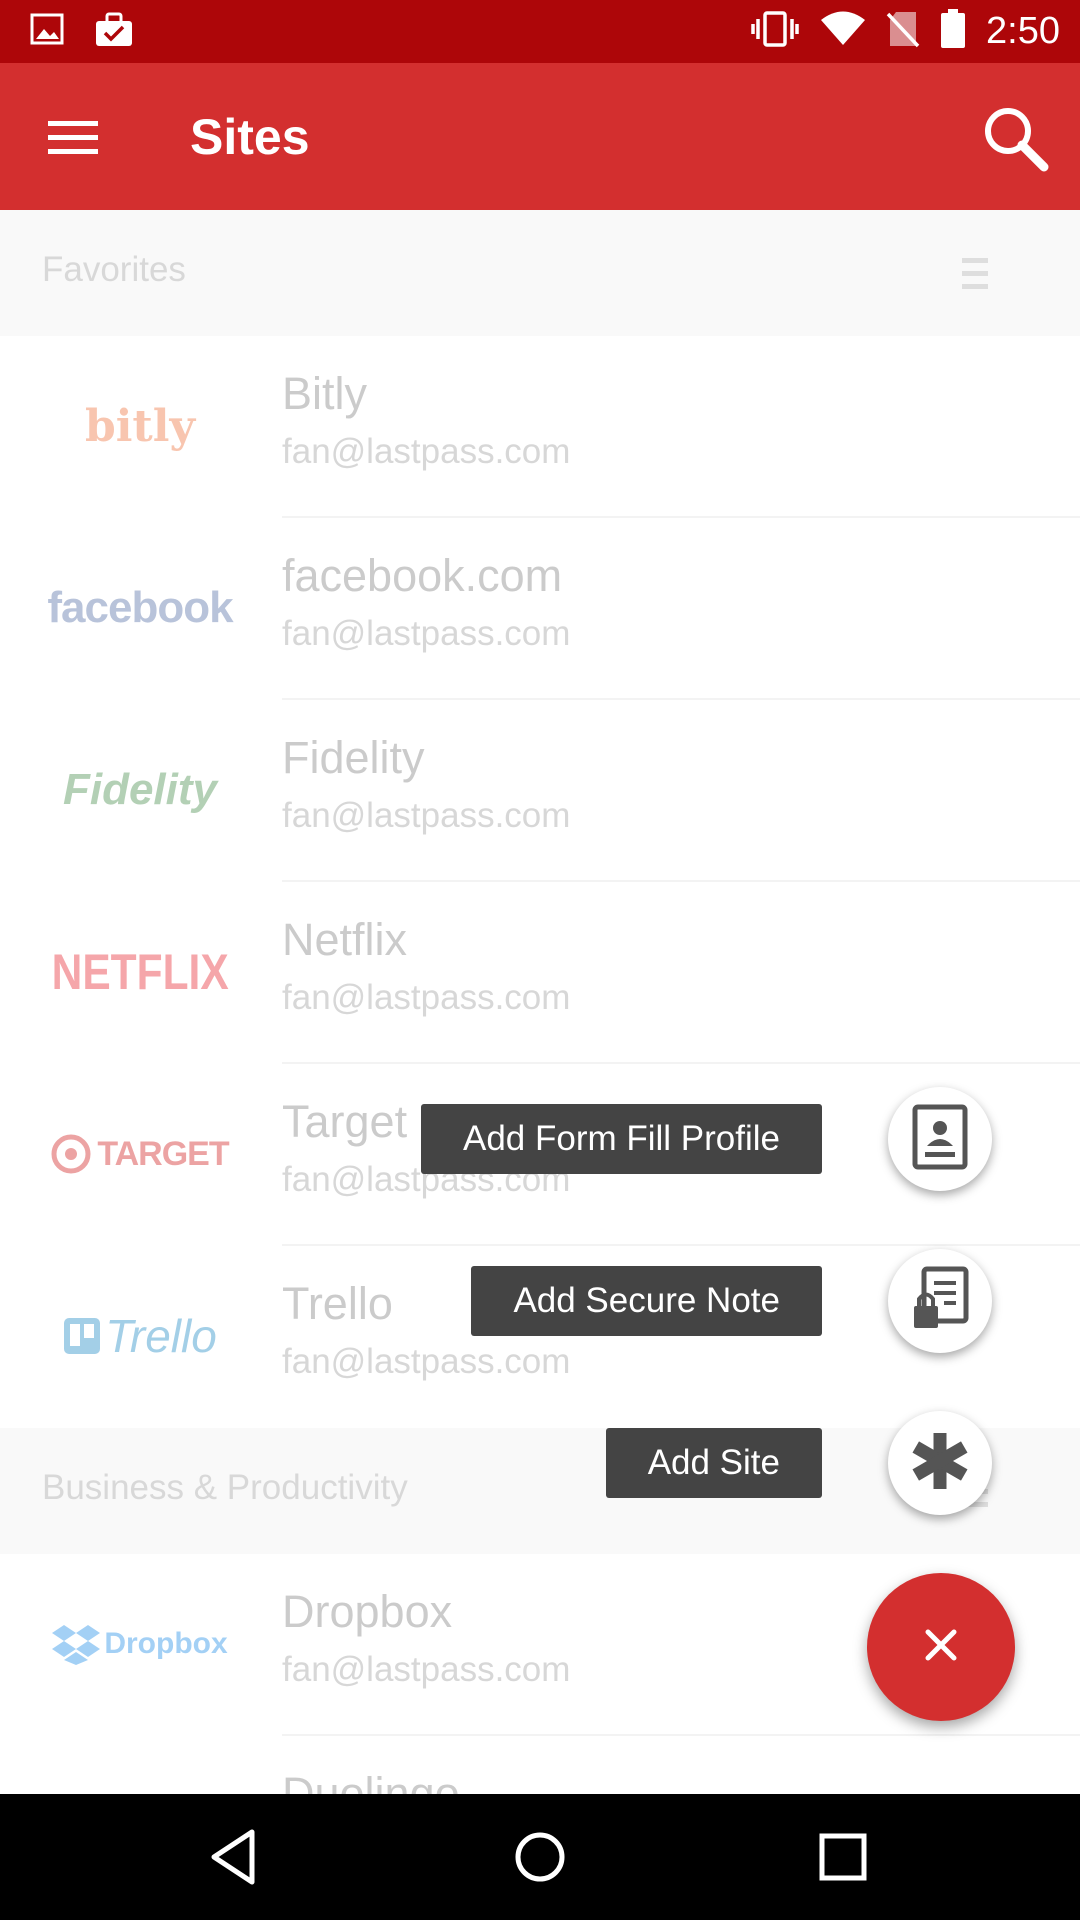 Image resolution: width=1080 pixels, height=1920 pixels. I want to click on add-site-button, so click(940, 1463).